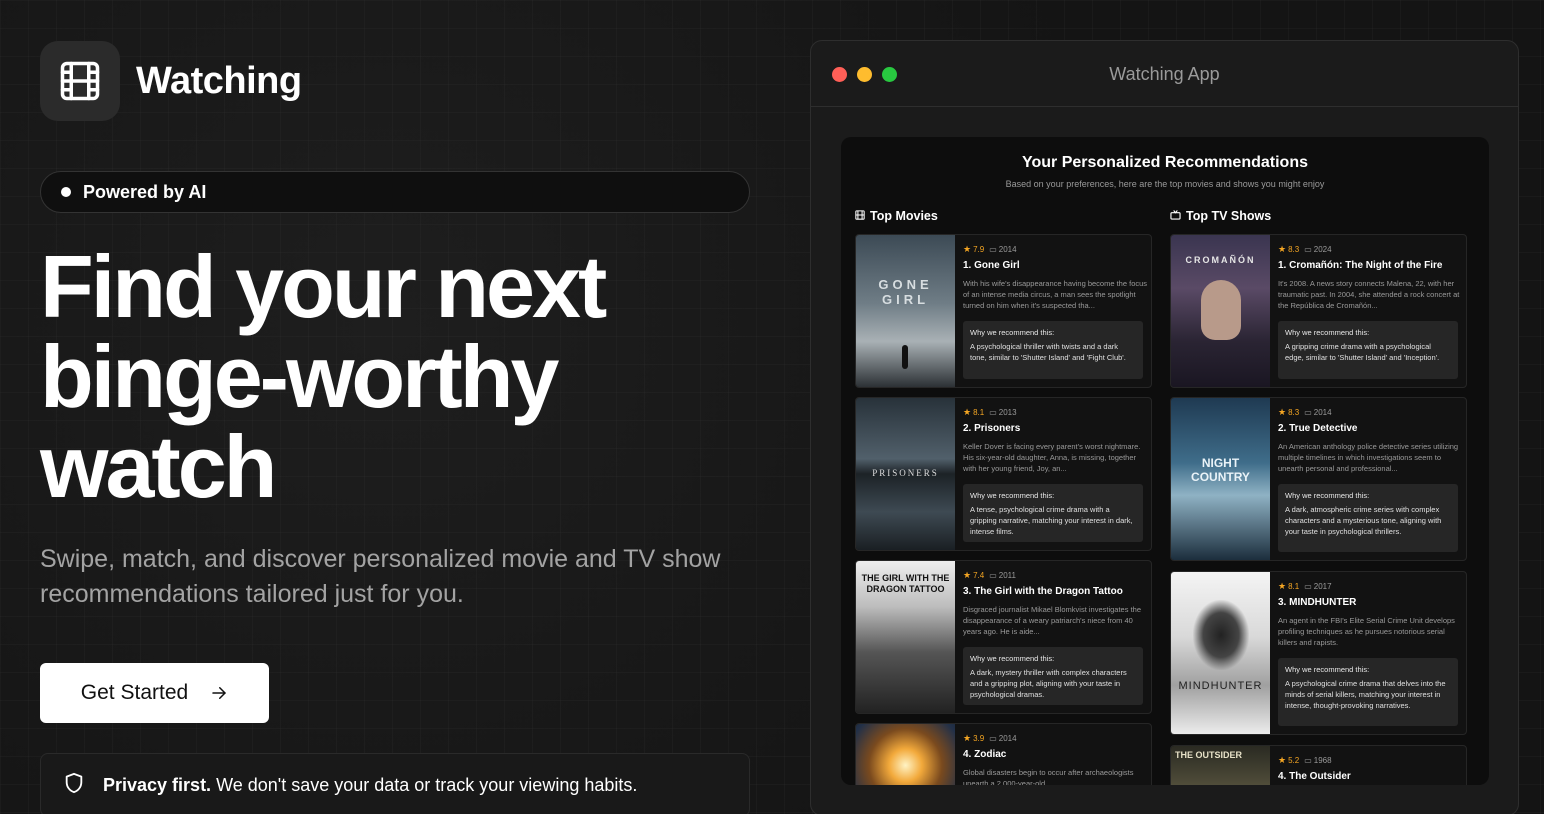 The image size is (1544, 814). What do you see at coordinates (979, 249) in the screenshot?
I see `movie-rating: 7.9` at bounding box center [979, 249].